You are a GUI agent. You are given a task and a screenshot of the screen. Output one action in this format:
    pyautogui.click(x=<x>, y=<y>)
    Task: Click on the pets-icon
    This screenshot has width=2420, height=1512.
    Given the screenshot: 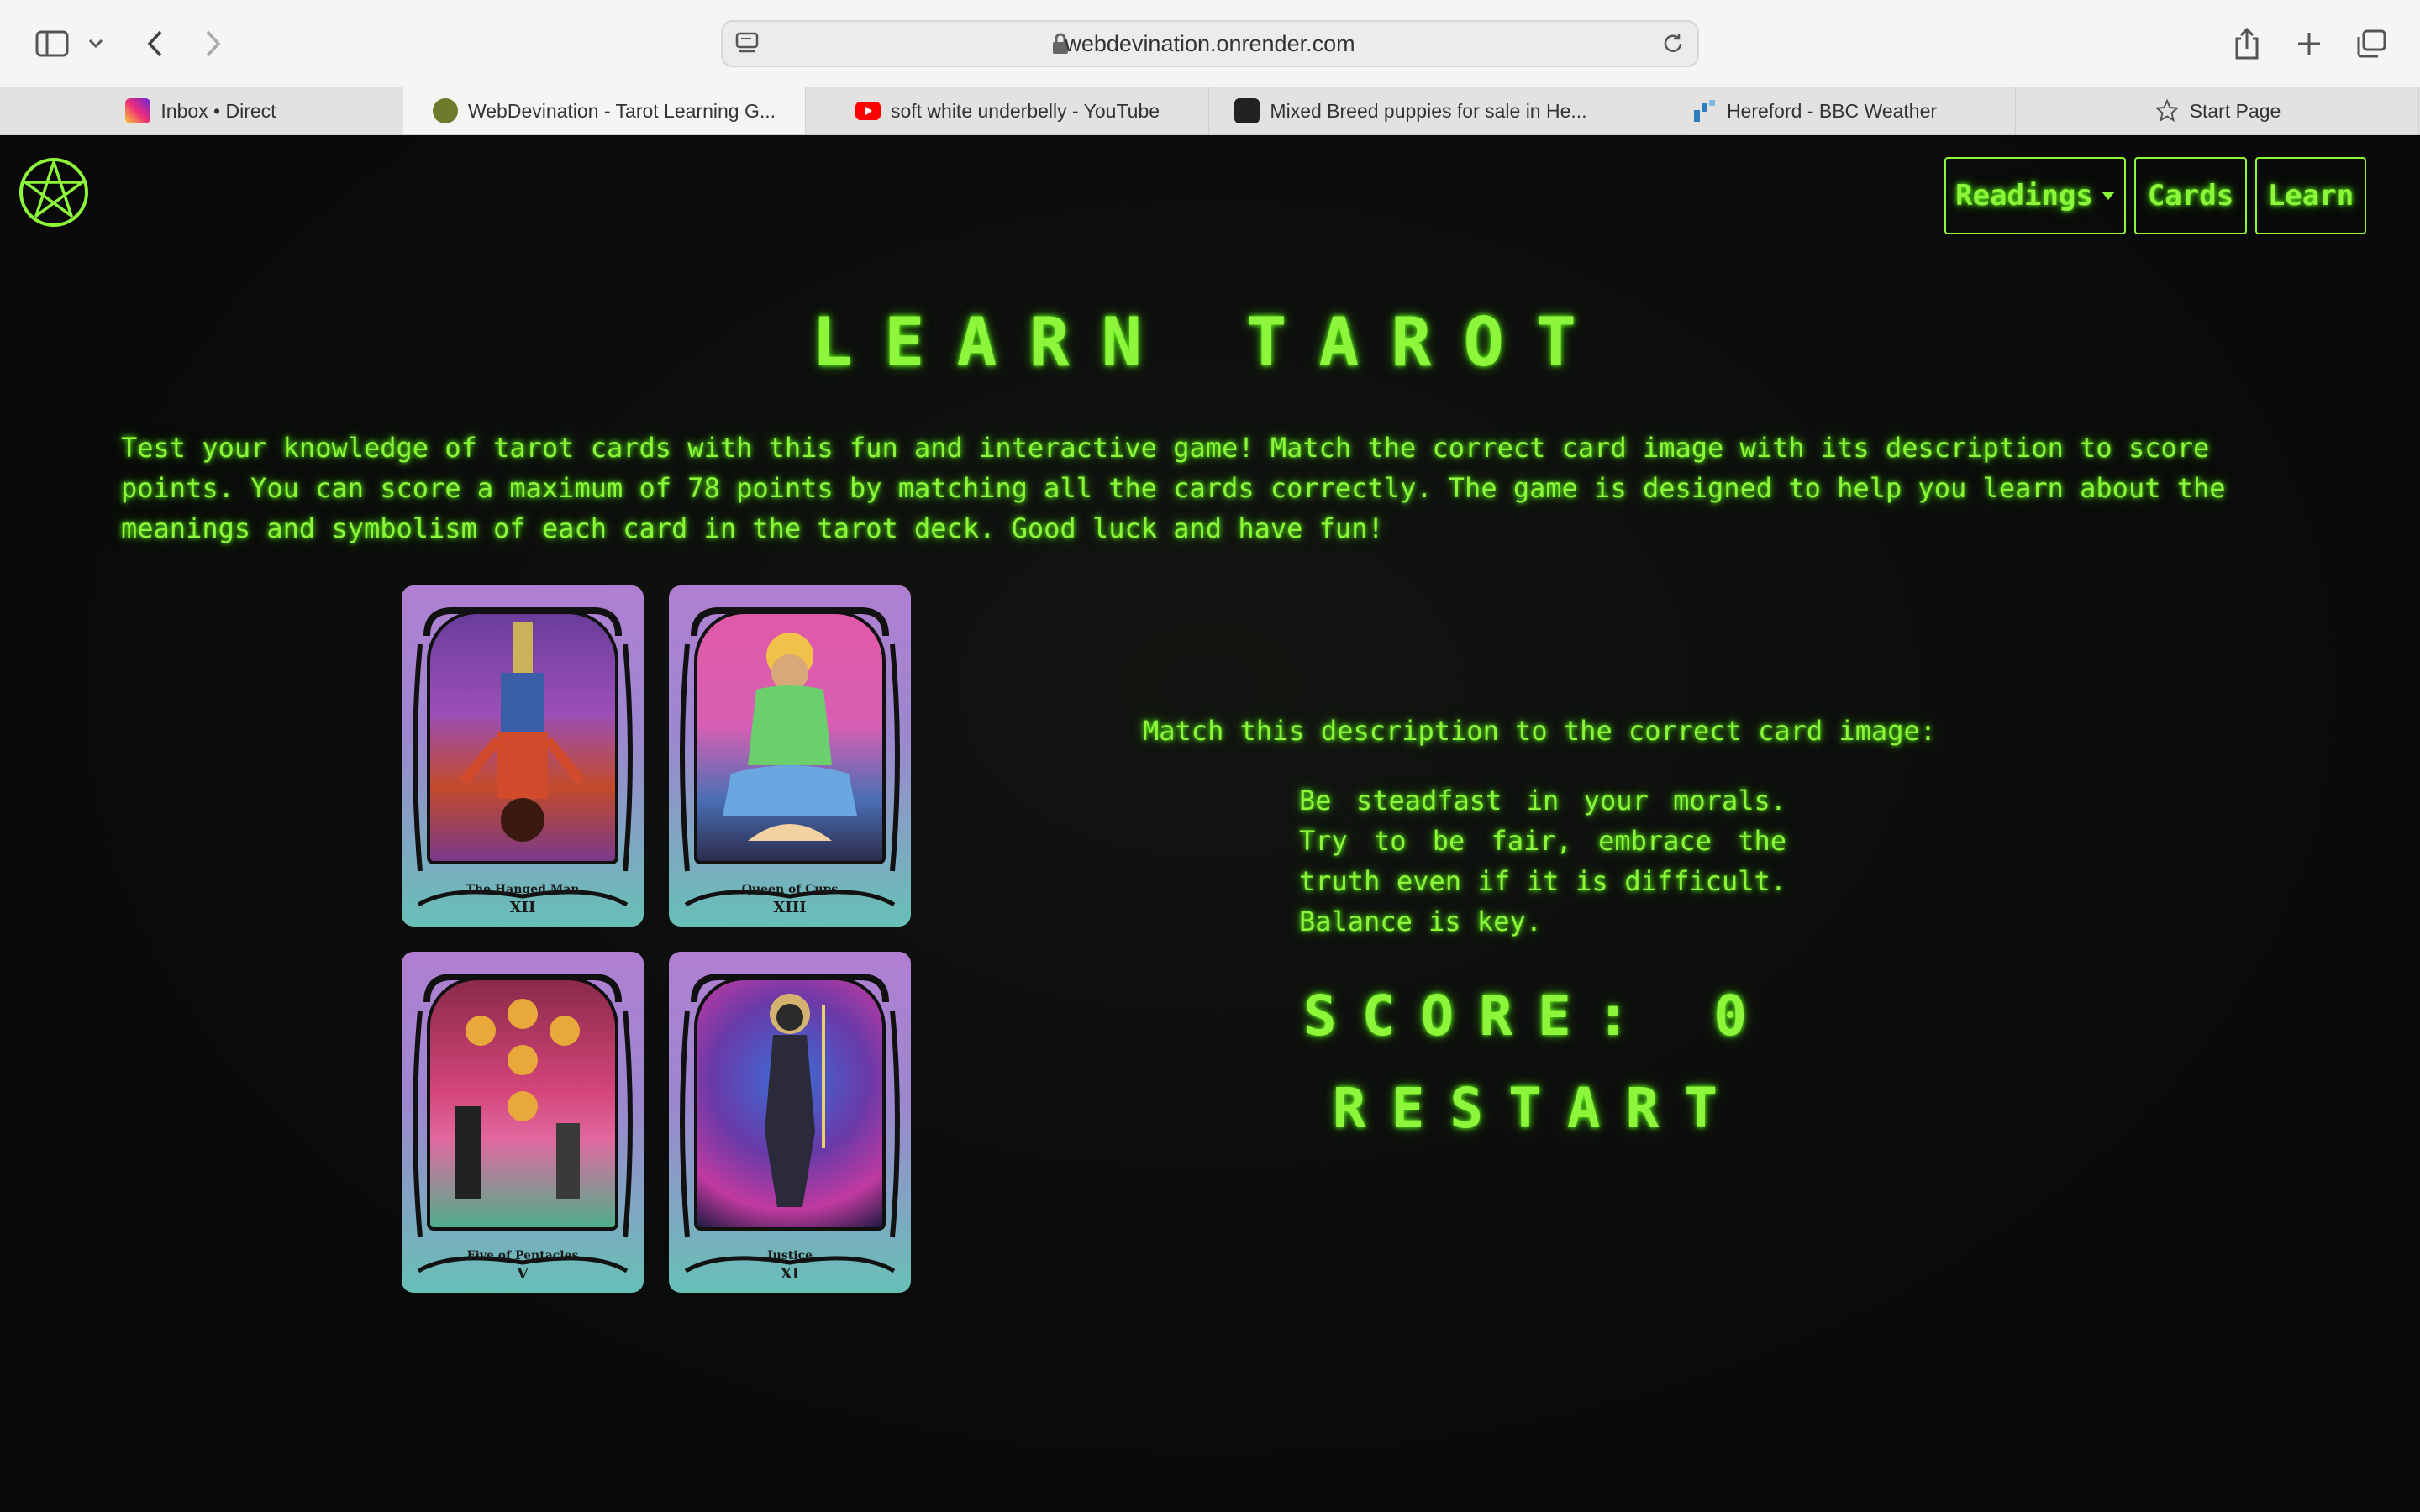 What is the action you would take?
    pyautogui.click(x=1247, y=110)
    